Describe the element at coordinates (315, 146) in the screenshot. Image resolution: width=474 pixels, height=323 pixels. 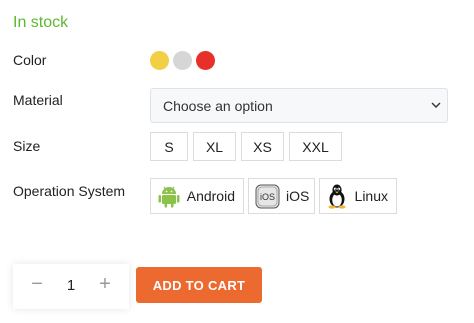
I see `size-option-xxl: XXL` at that location.